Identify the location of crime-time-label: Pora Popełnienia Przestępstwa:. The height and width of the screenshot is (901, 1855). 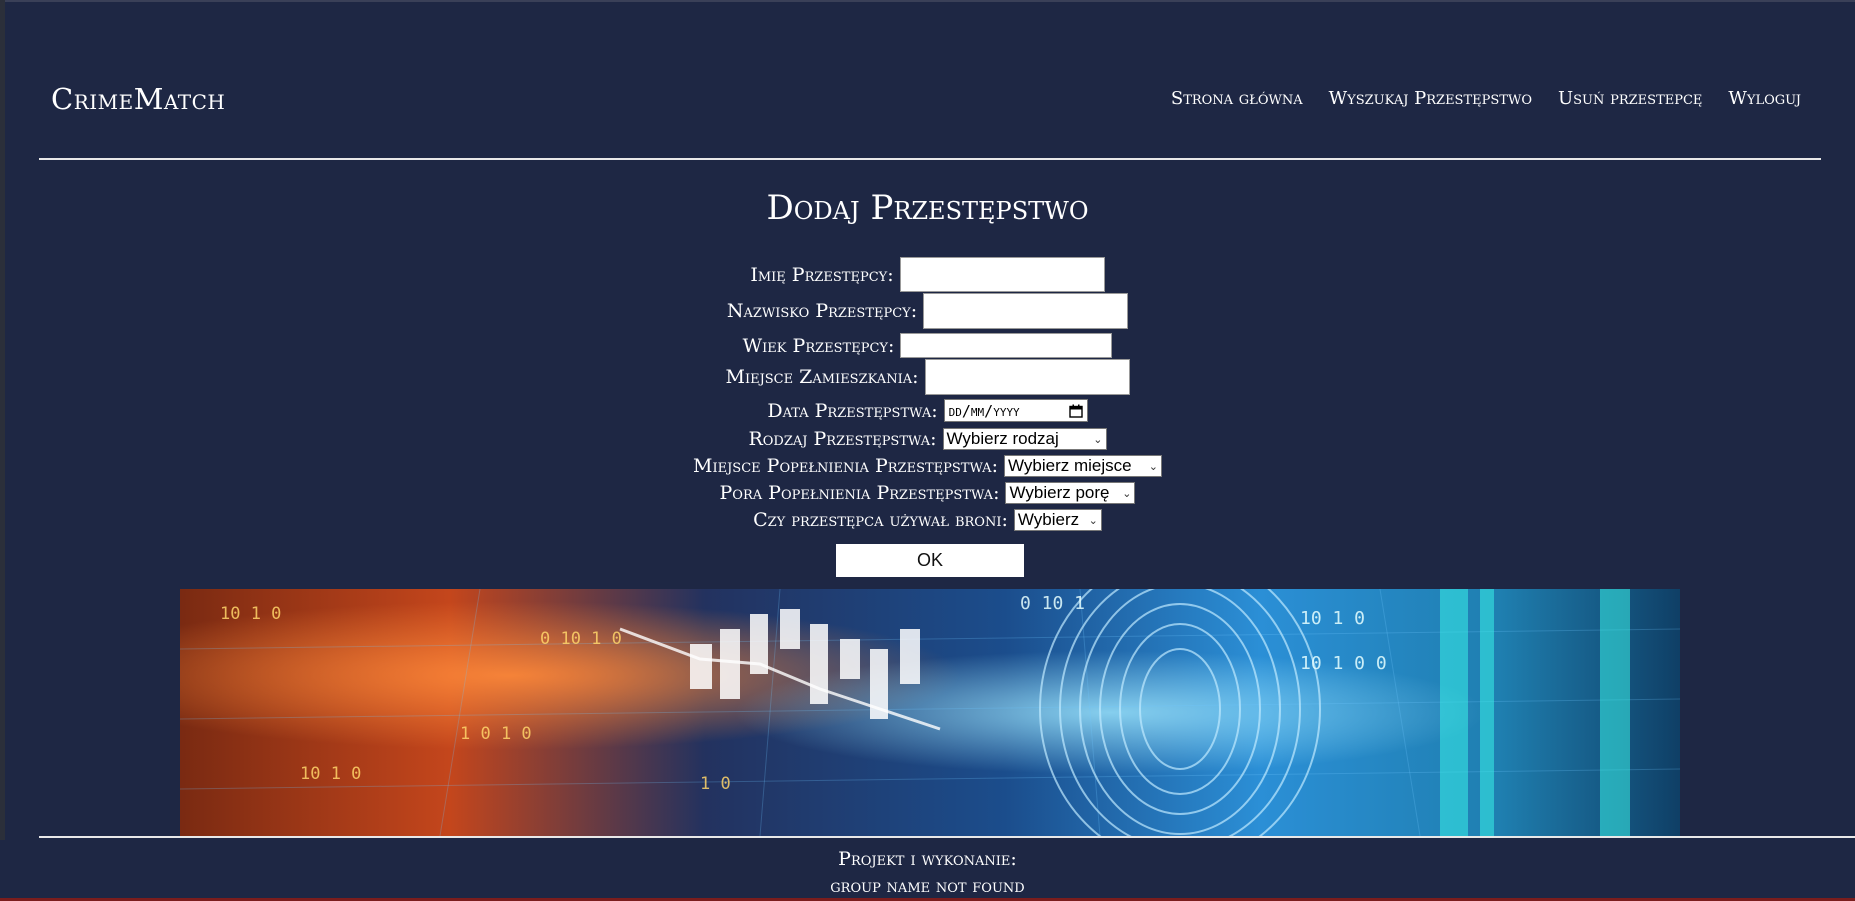
(859, 493).